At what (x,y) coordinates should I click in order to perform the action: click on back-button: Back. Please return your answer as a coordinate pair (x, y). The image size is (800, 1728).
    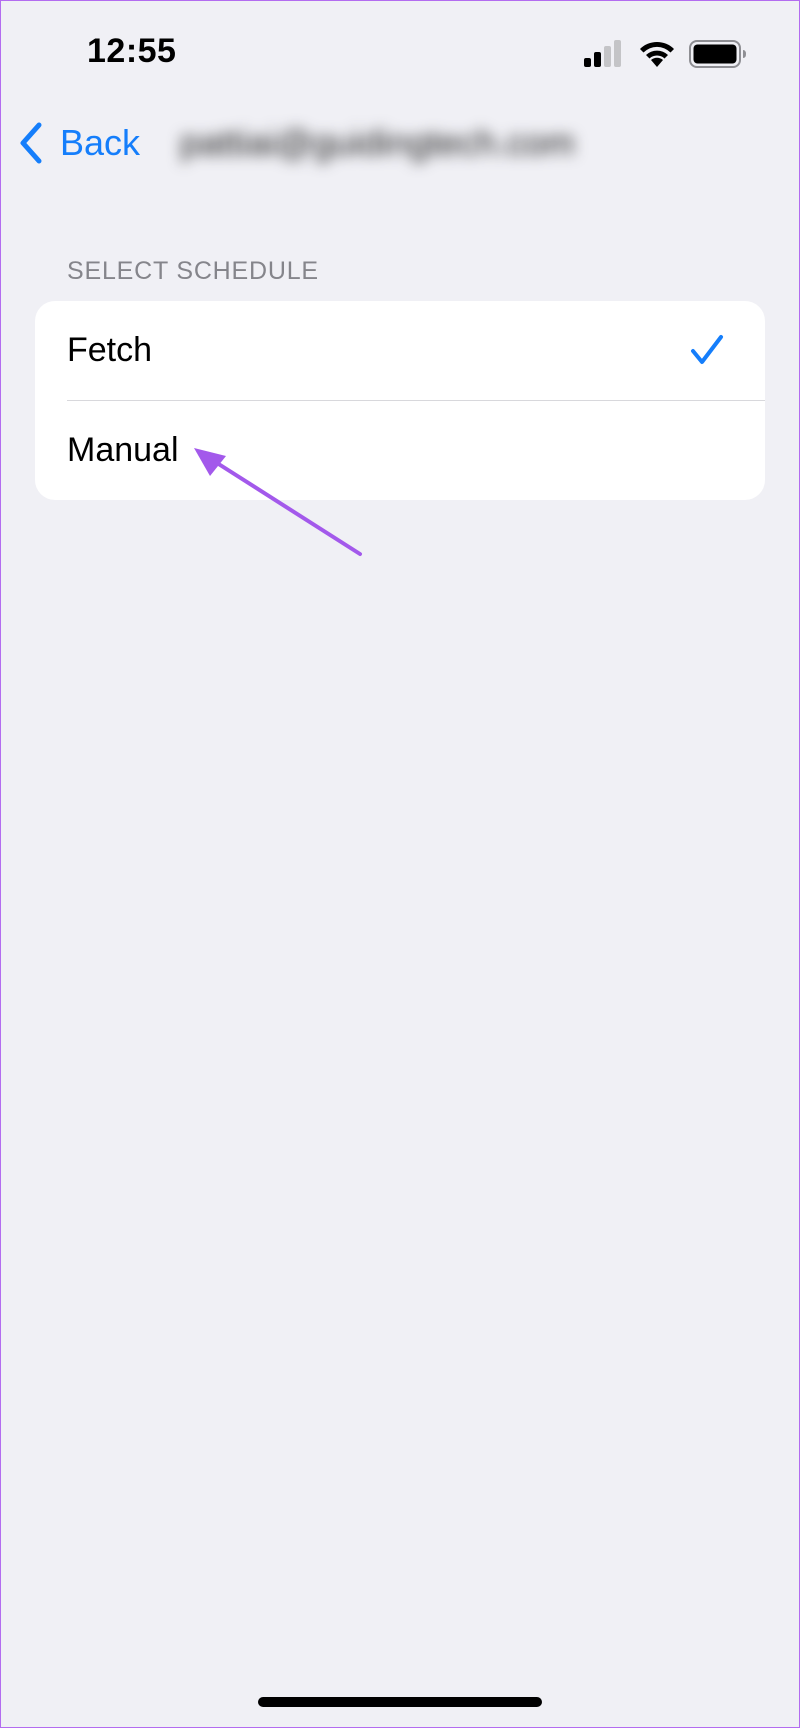
    Looking at the image, I should click on (79, 143).